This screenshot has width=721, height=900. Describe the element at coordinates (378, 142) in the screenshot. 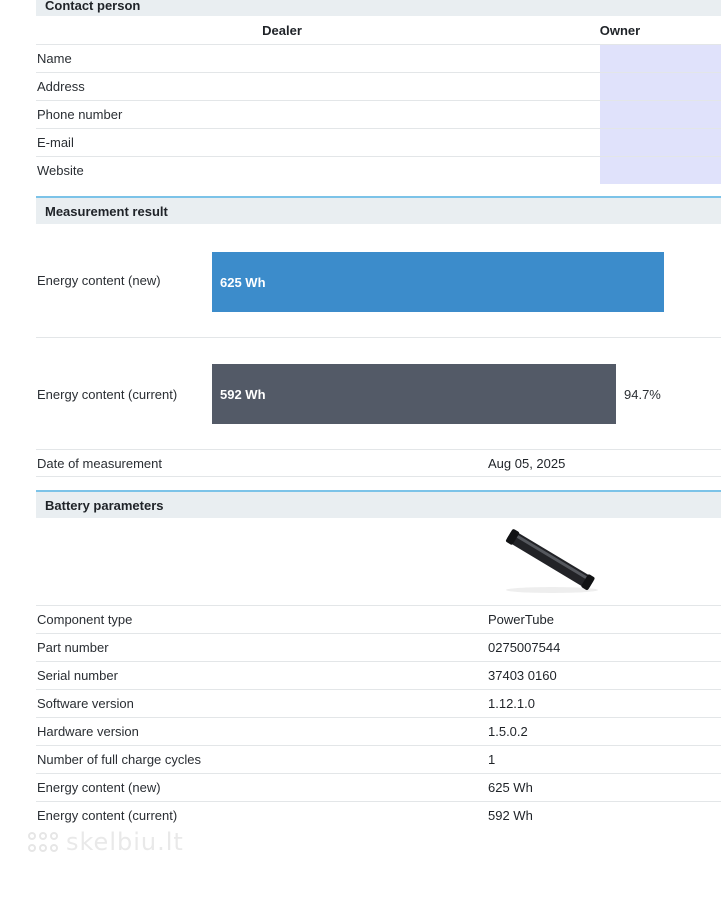

I see `contact-row-email: E-mail` at that location.